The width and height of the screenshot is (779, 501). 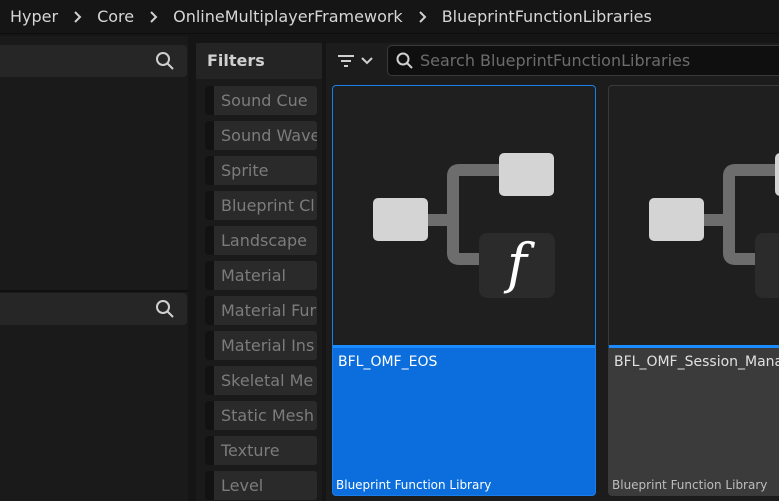 I want to click on filter-item-label: Texture, so click(x=250, y=450).